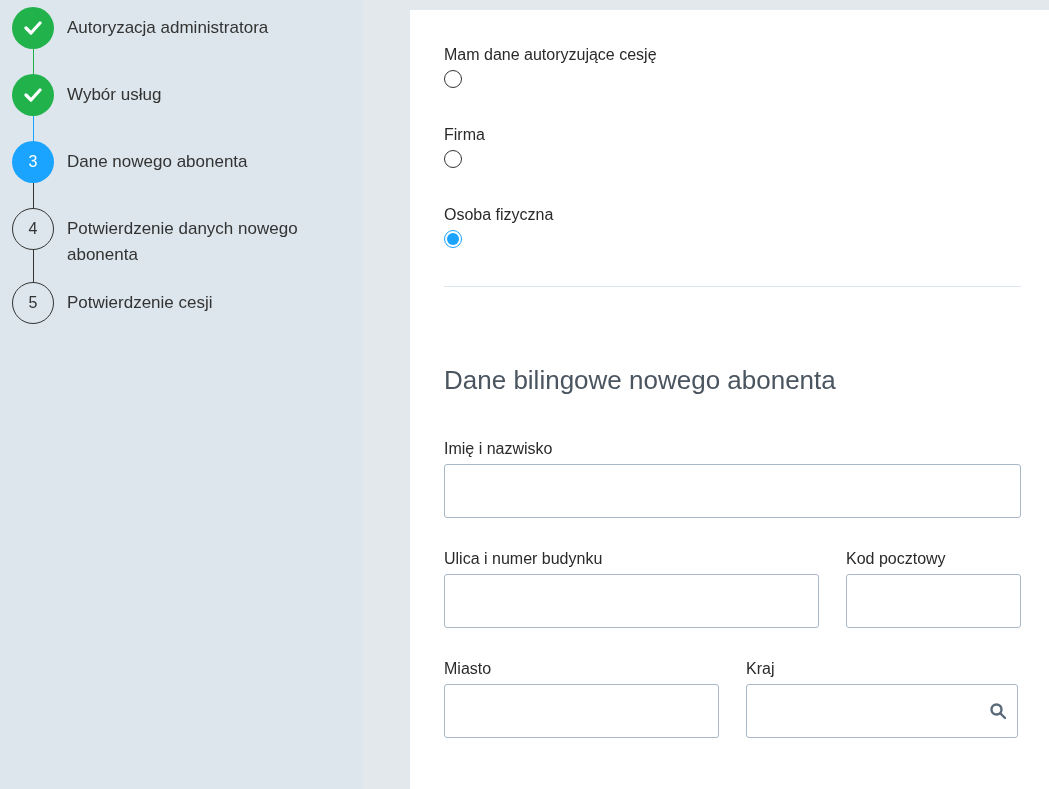  What do you see at coordinates (202, 306) in the screenshot?
I see `step-label: Potwierdzenie cesji` at bounding box center [202, 306].